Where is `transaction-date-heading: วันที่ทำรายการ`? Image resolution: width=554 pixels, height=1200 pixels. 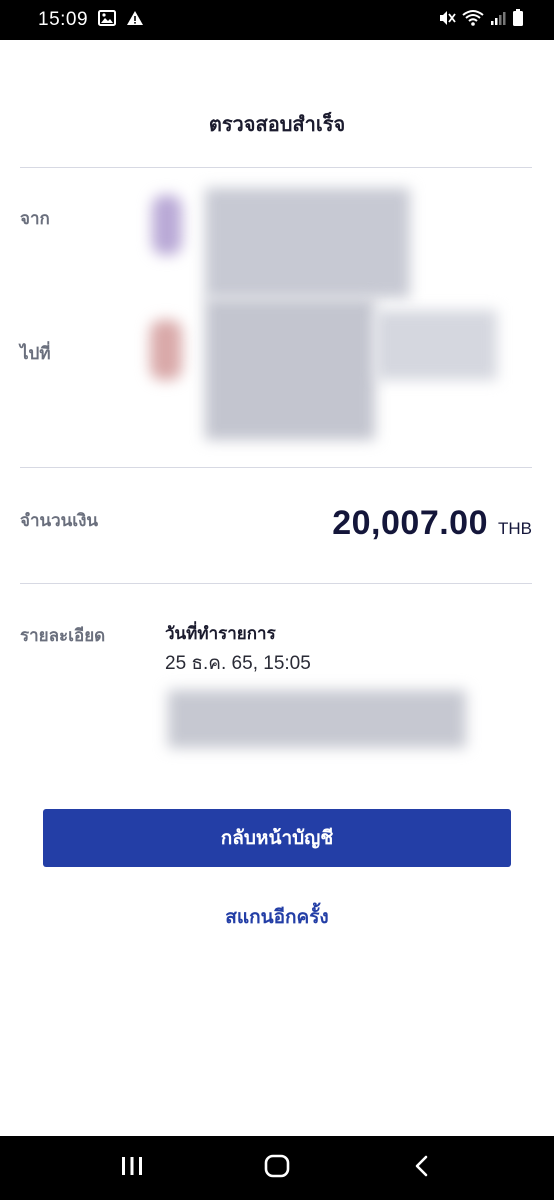
transaction-date-heading: วันที่ทำรายการ is located at coordinates (220, 634).